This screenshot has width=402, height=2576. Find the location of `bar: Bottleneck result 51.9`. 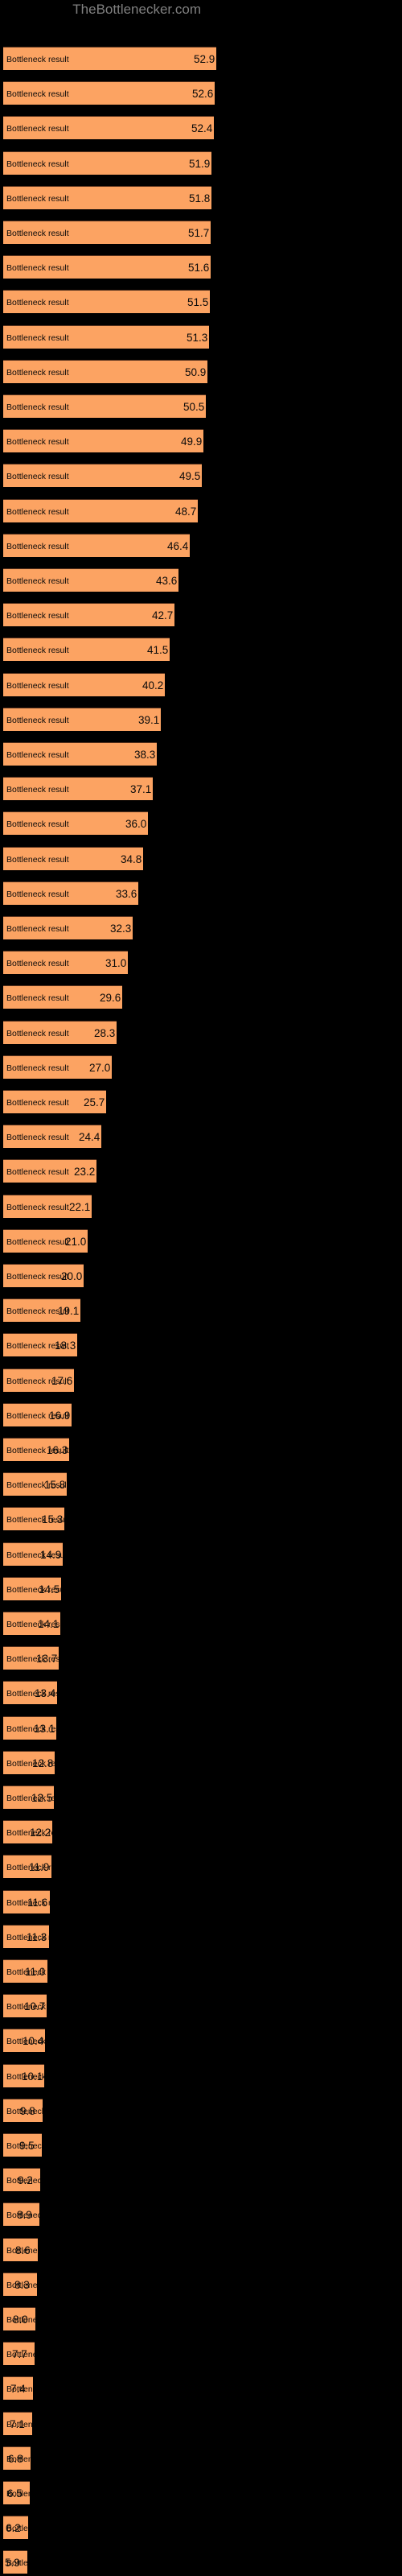

bar: Bottleneck result 51.9 is located at coordinates (107, 163).